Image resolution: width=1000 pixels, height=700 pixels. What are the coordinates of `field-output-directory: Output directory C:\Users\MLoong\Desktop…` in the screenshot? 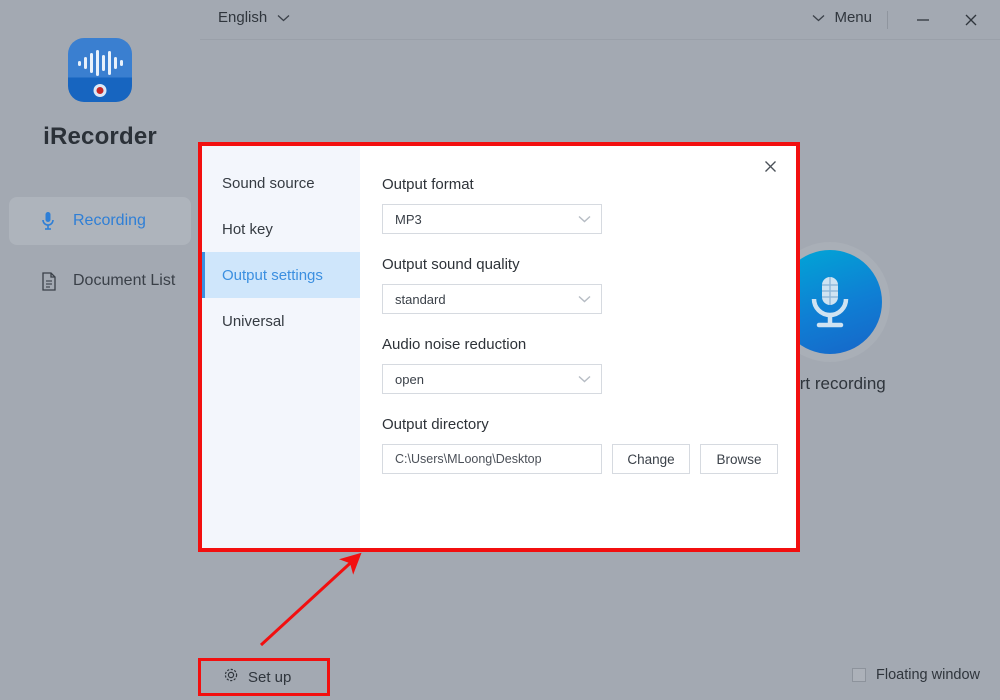 It's located at (589, 445).